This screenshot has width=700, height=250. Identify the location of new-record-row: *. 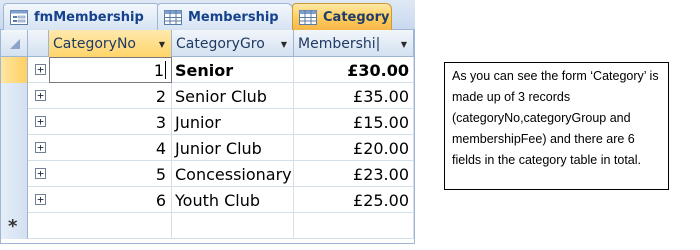
(207, 226).